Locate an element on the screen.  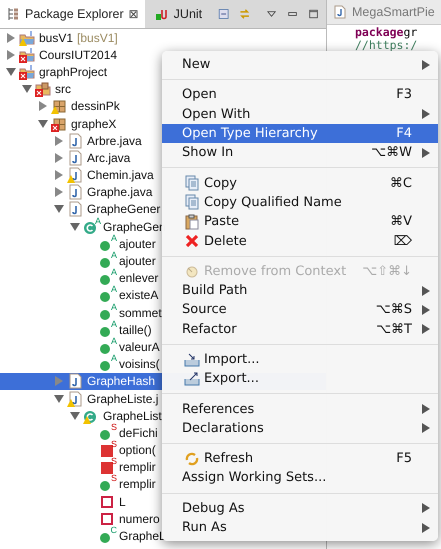
code-line: //https:/ is located at coordinates (386, 45).